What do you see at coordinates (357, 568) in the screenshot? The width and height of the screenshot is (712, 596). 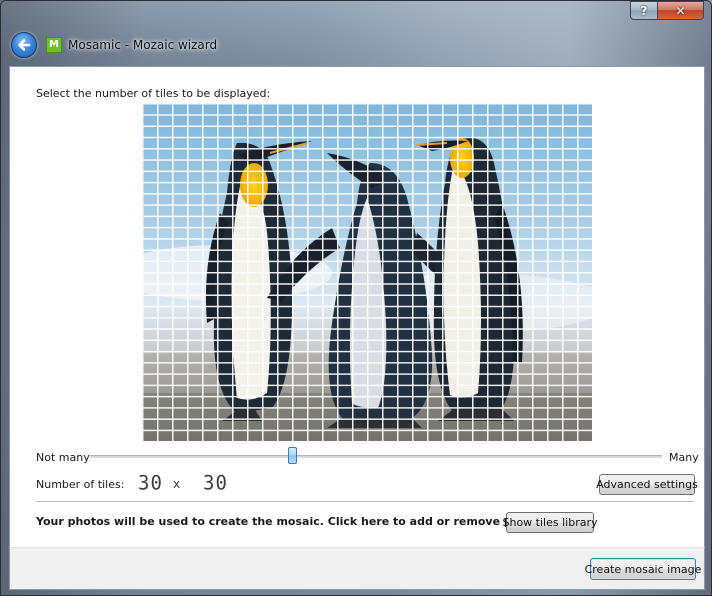 I see `wizard-footer: Create mosaic image` at bounding box center [357, 568].